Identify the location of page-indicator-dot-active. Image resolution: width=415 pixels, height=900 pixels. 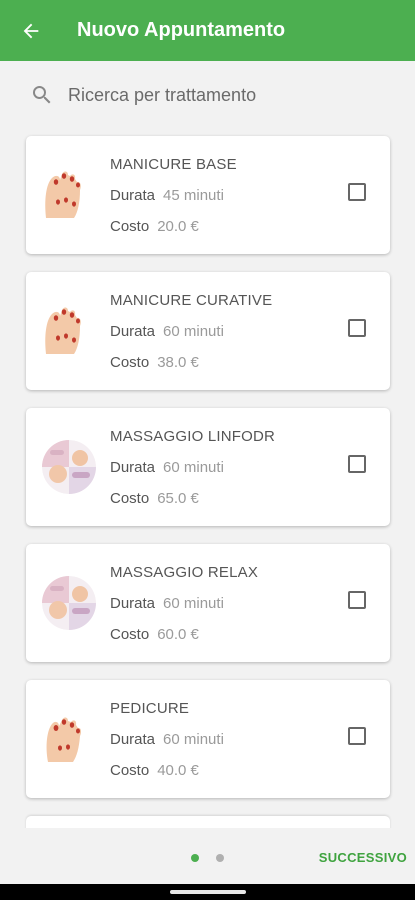
(195, 858).